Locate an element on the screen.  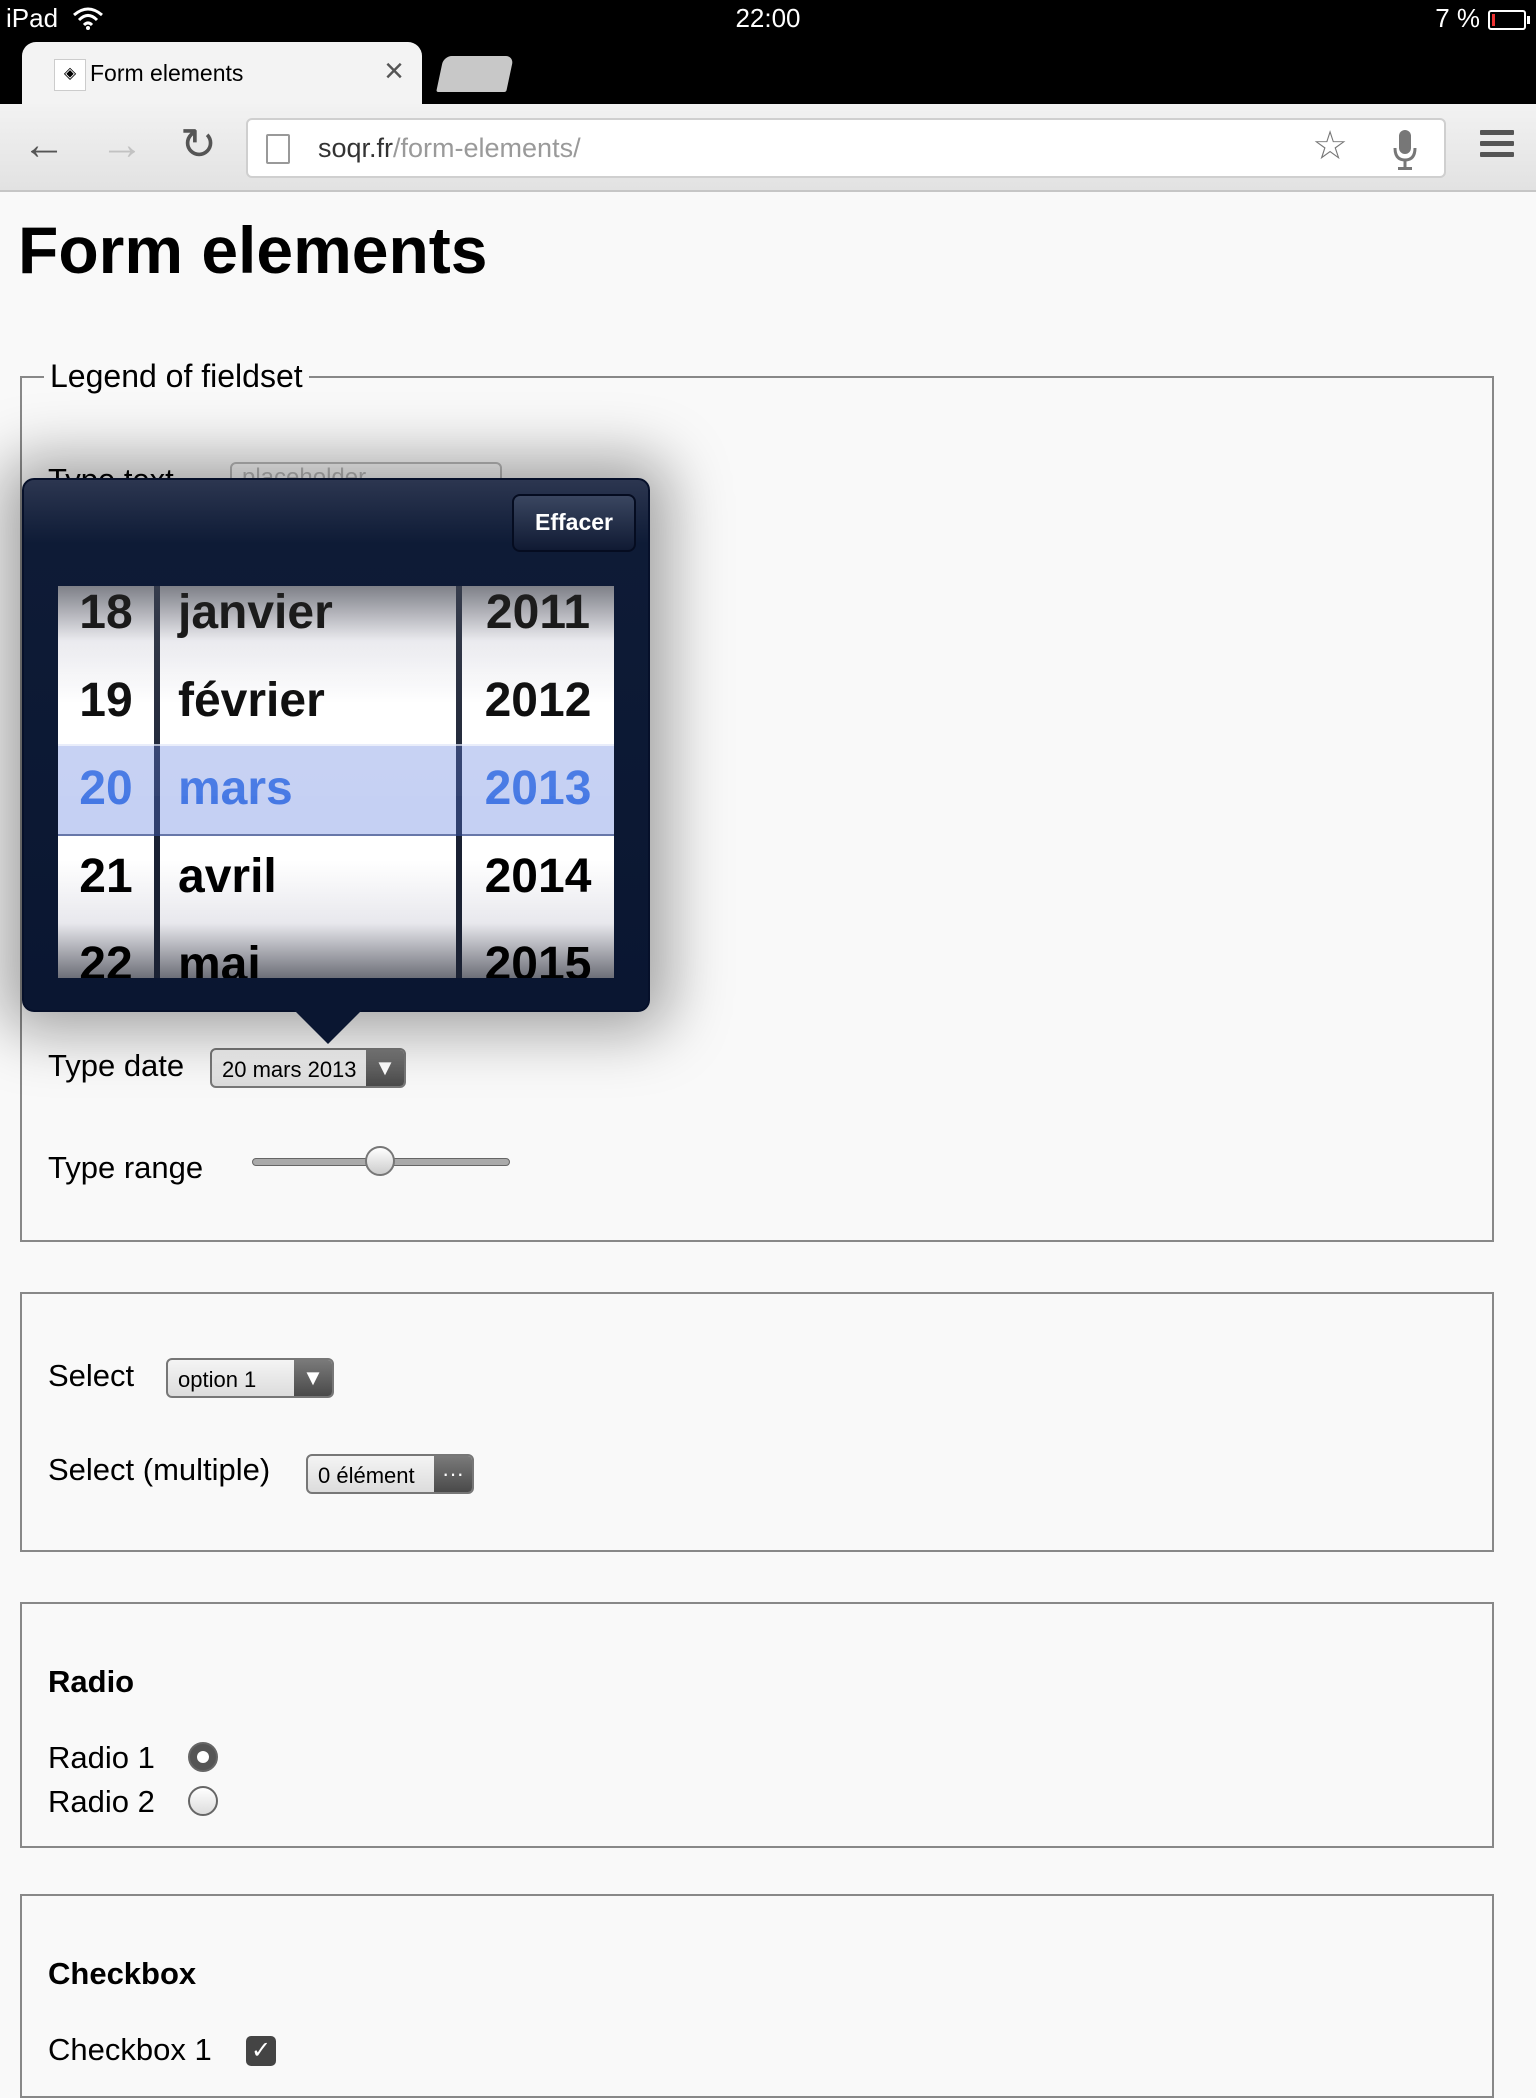
day-item: 22 is located at coordinates (106, 949).